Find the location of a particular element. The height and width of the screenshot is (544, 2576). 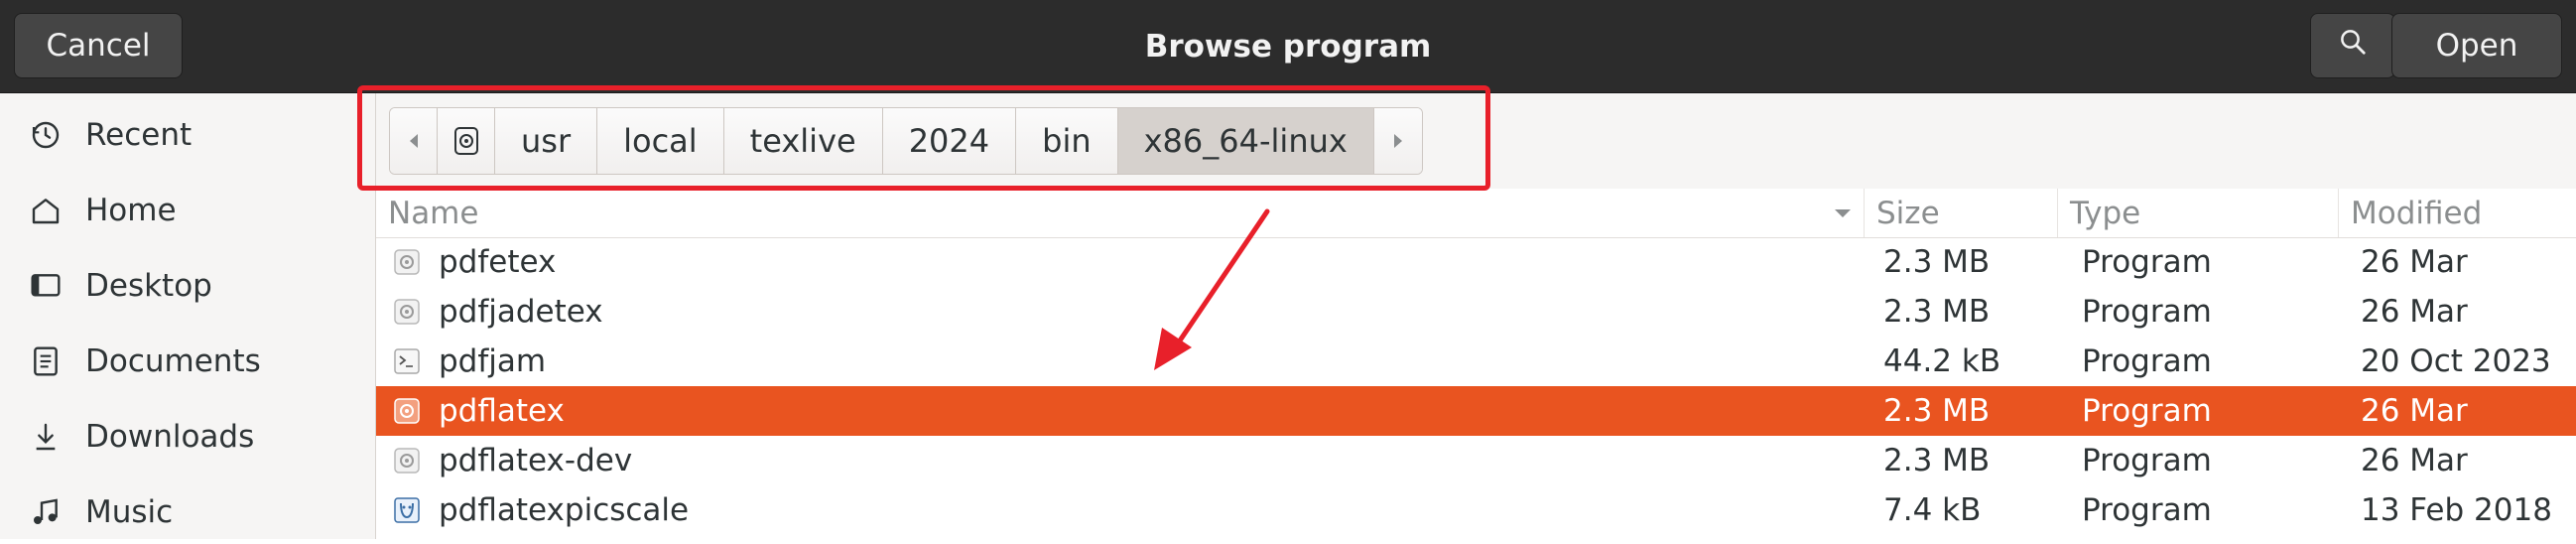

dialog-title: Browse program is located at coordinates (1288, 46).